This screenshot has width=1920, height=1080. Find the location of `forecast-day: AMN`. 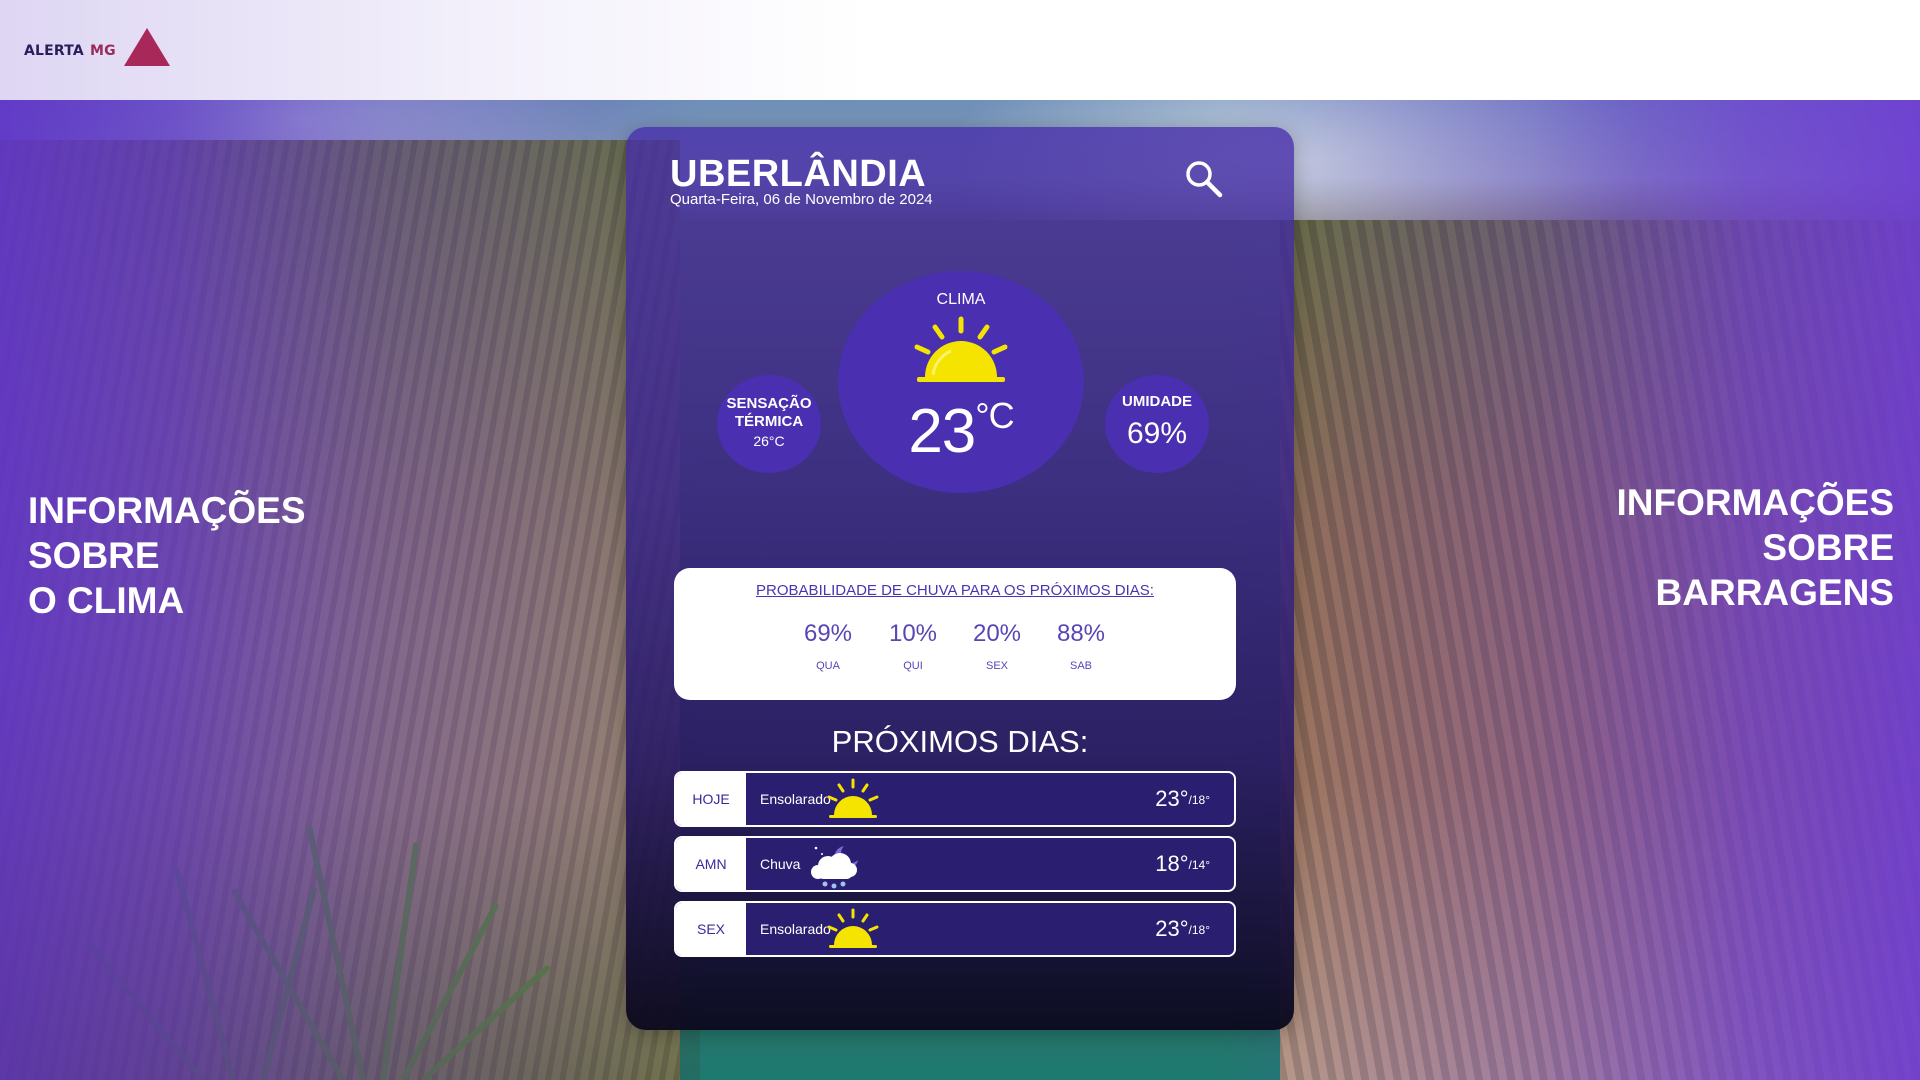

forecast-day: AMN is located at coordinates (711, 864).